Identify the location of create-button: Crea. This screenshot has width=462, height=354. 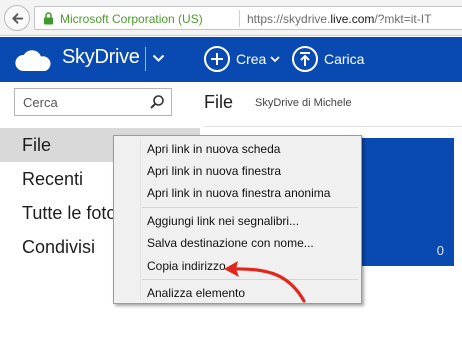
(242, 59).